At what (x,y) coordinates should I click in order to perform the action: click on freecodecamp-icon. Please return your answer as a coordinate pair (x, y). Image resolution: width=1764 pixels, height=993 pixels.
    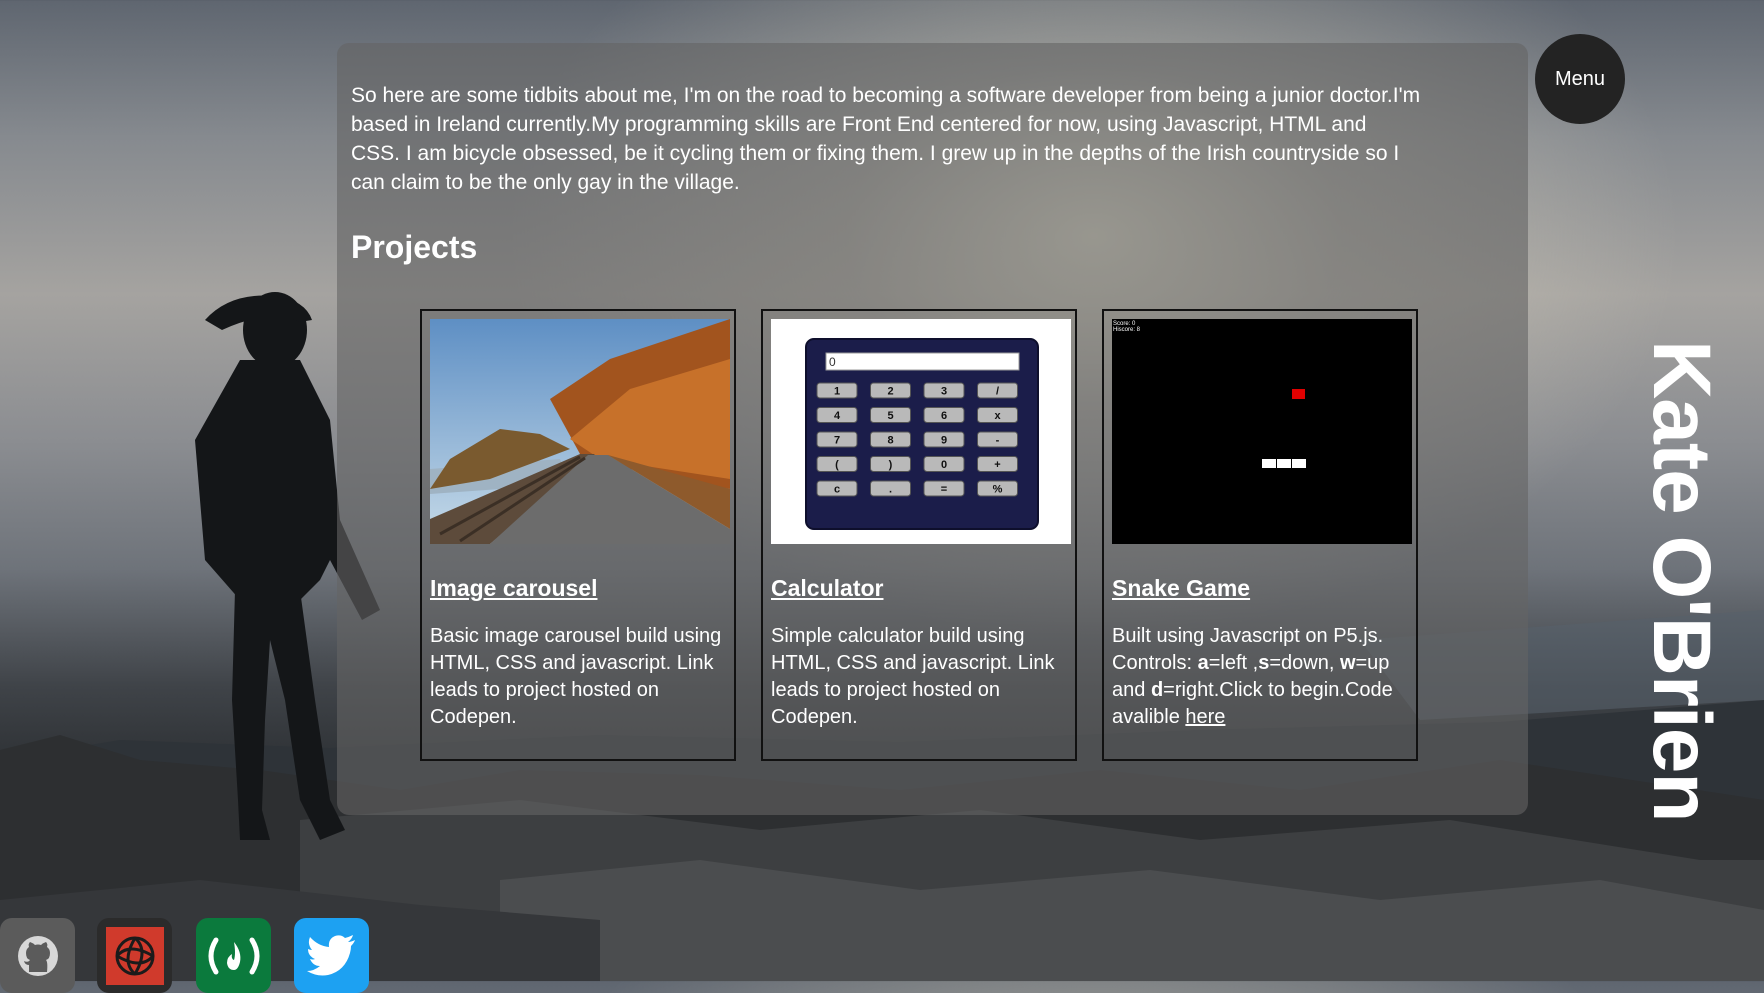
    Looking at the image, I should click on (233, 955).